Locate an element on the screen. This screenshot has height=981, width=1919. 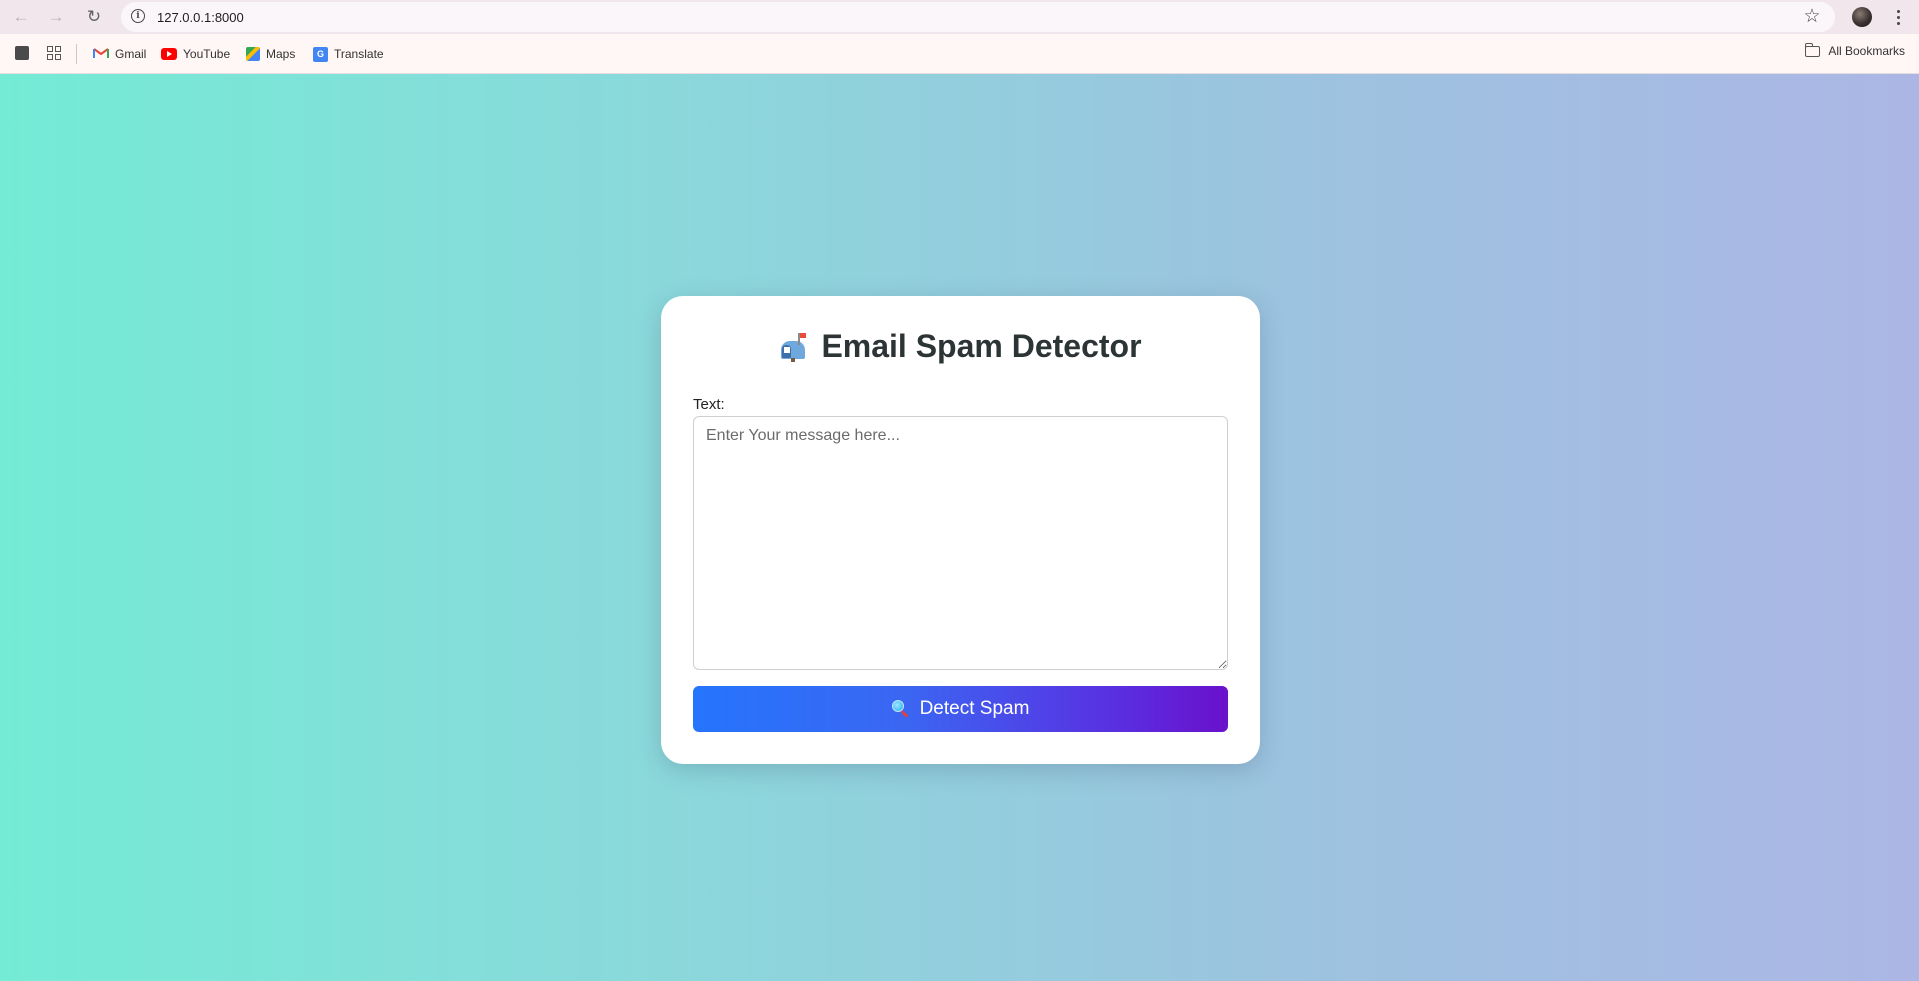
folder-icon is located at coordinates (1812, 49).